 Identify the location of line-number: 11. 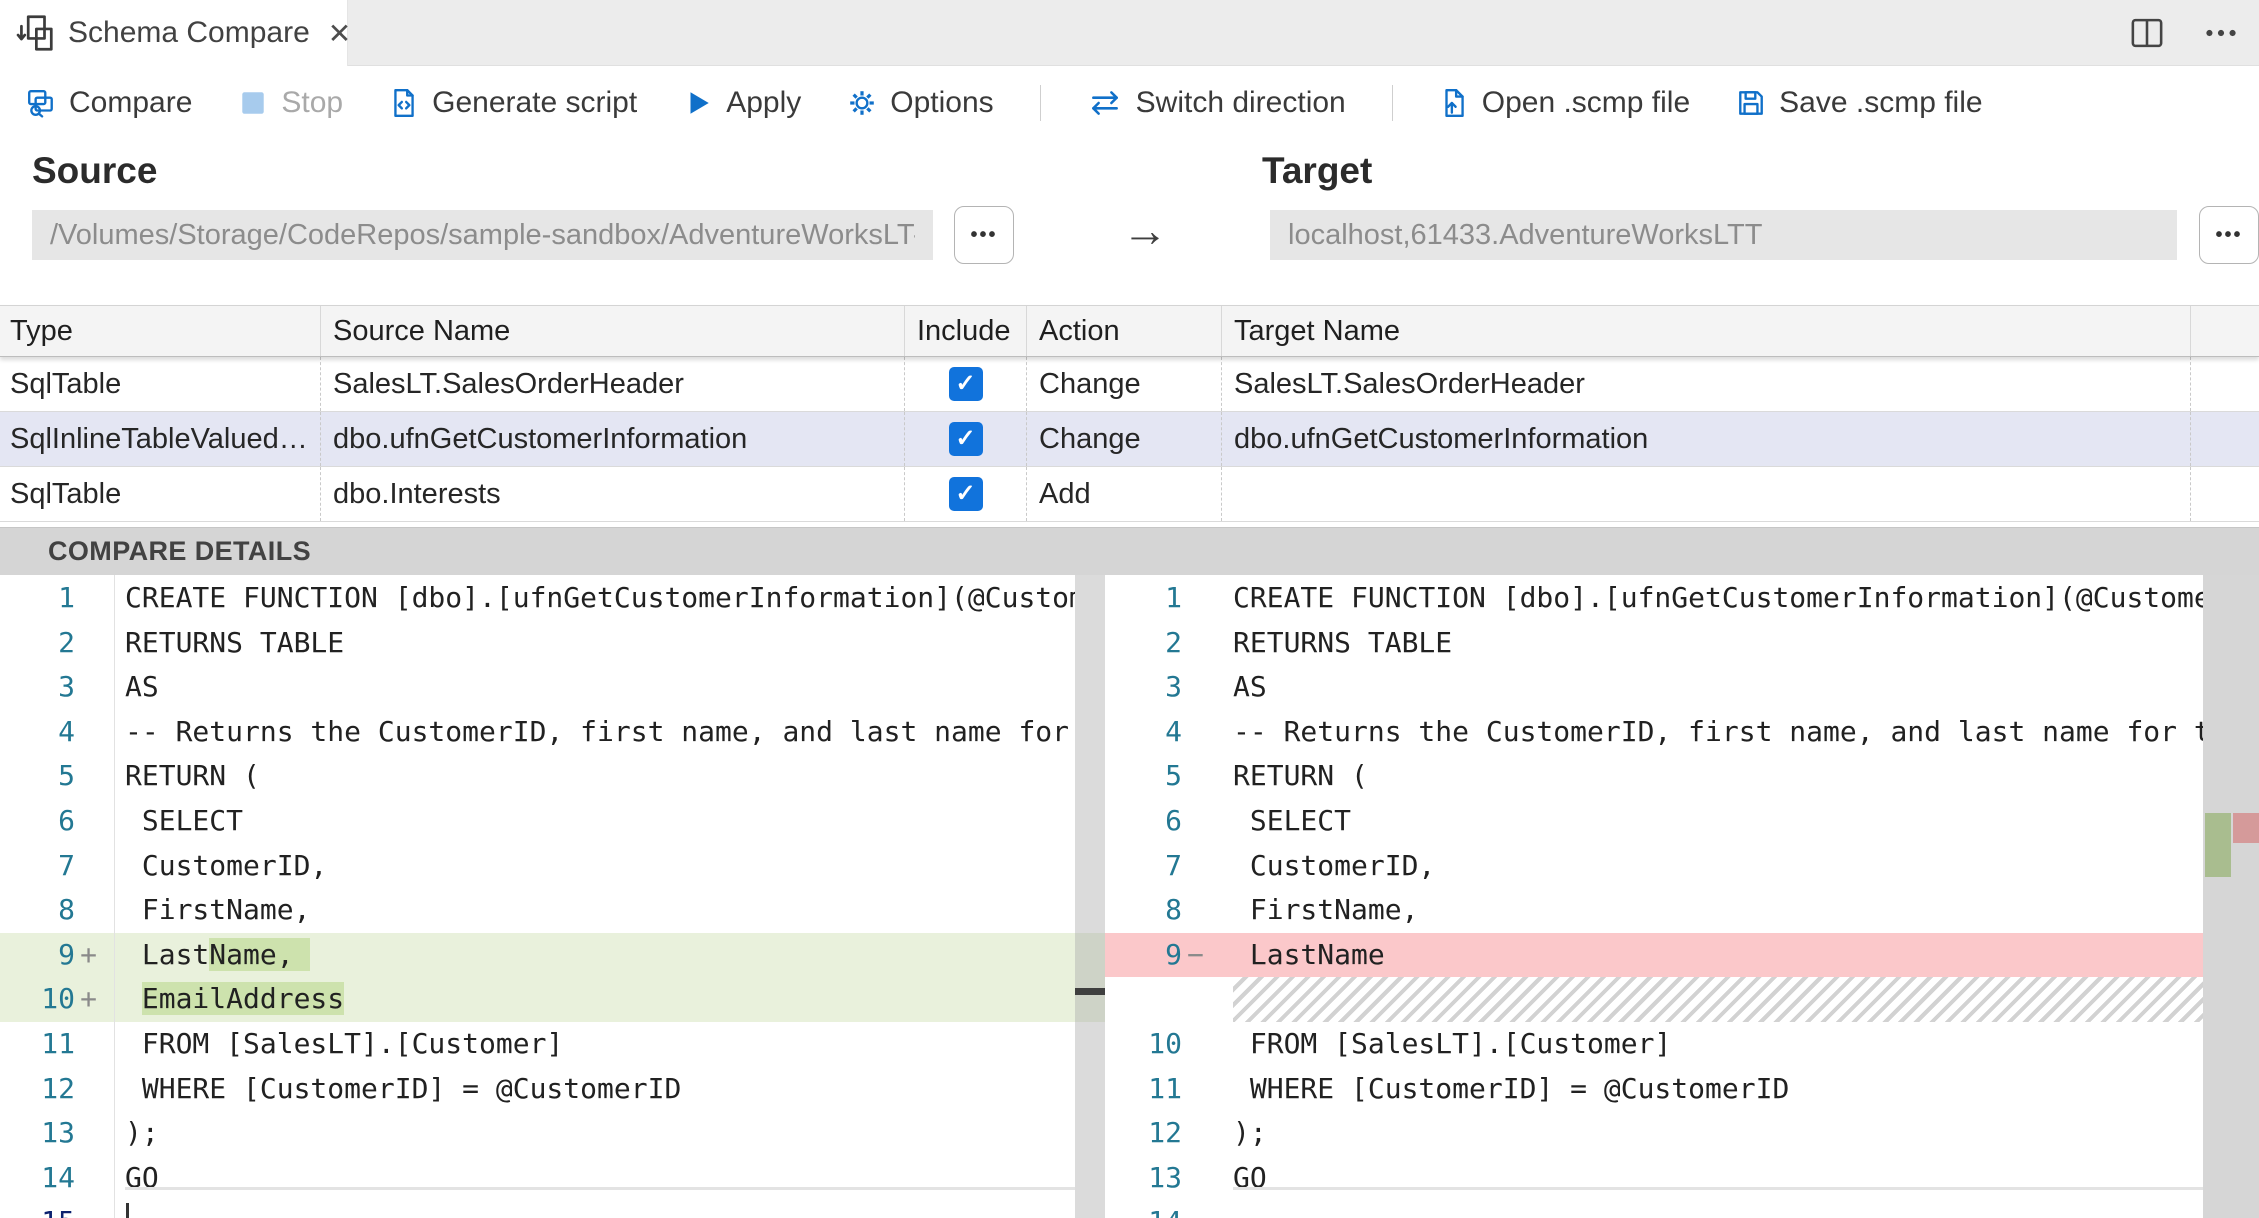
(1165, 1088).